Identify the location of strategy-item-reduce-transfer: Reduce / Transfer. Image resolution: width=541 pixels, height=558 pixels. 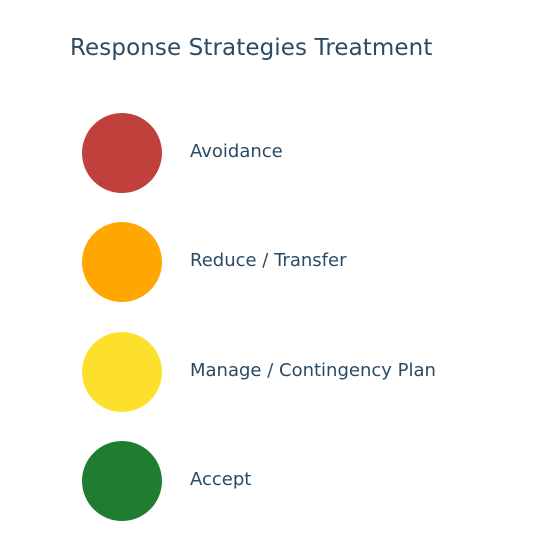
(292, 262).